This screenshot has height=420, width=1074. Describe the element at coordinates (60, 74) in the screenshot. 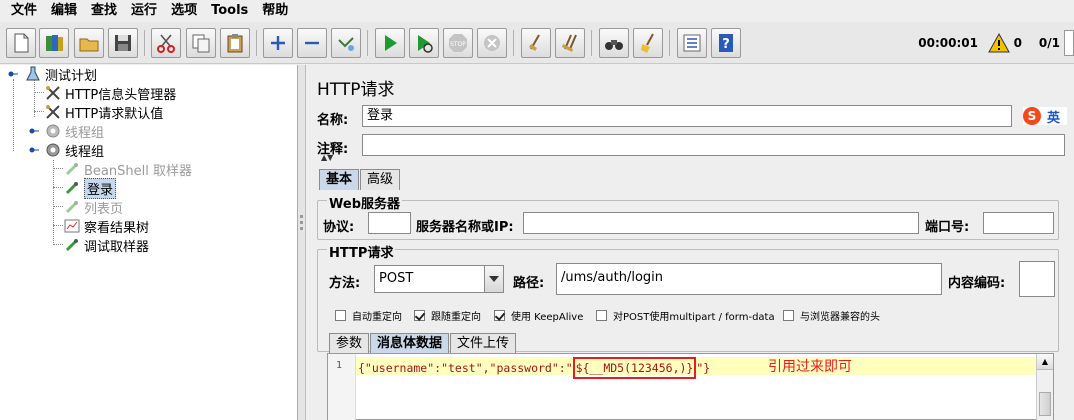

I see `tree-node-test-plan: 测试计划` at that location.